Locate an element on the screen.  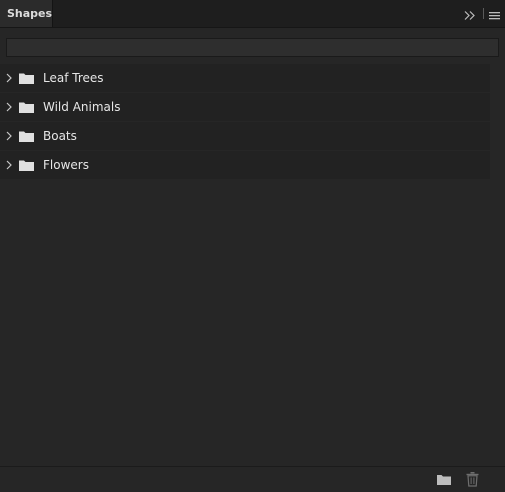
tab-shapes: Shapes is located at coordinates (26, 13).